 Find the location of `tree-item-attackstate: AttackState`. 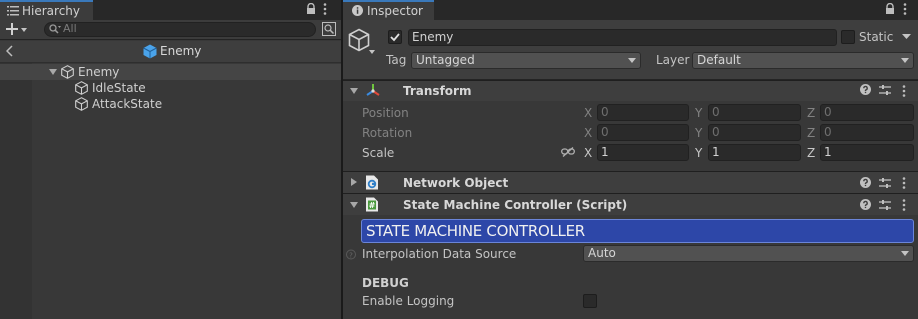

tree-item-attackstate: AttackState is located at coordinates (170, 104).